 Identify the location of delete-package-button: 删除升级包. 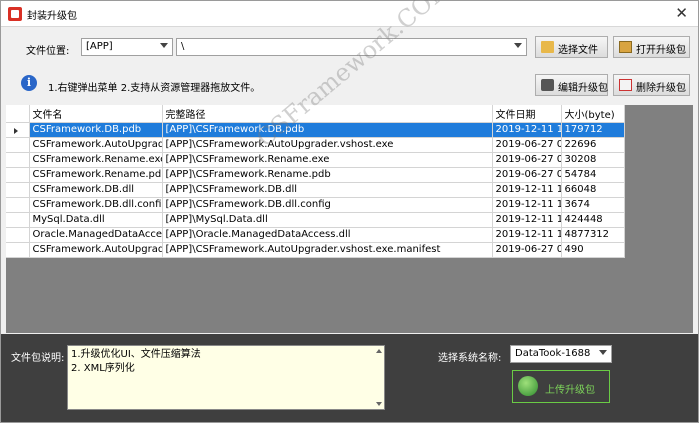
(651, 85).